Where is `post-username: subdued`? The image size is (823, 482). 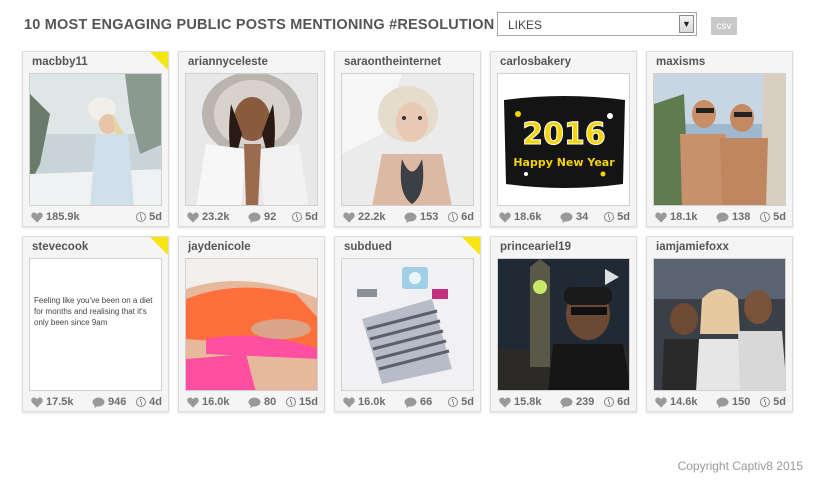
post-username: subdued is located at coordinates (368, 247).